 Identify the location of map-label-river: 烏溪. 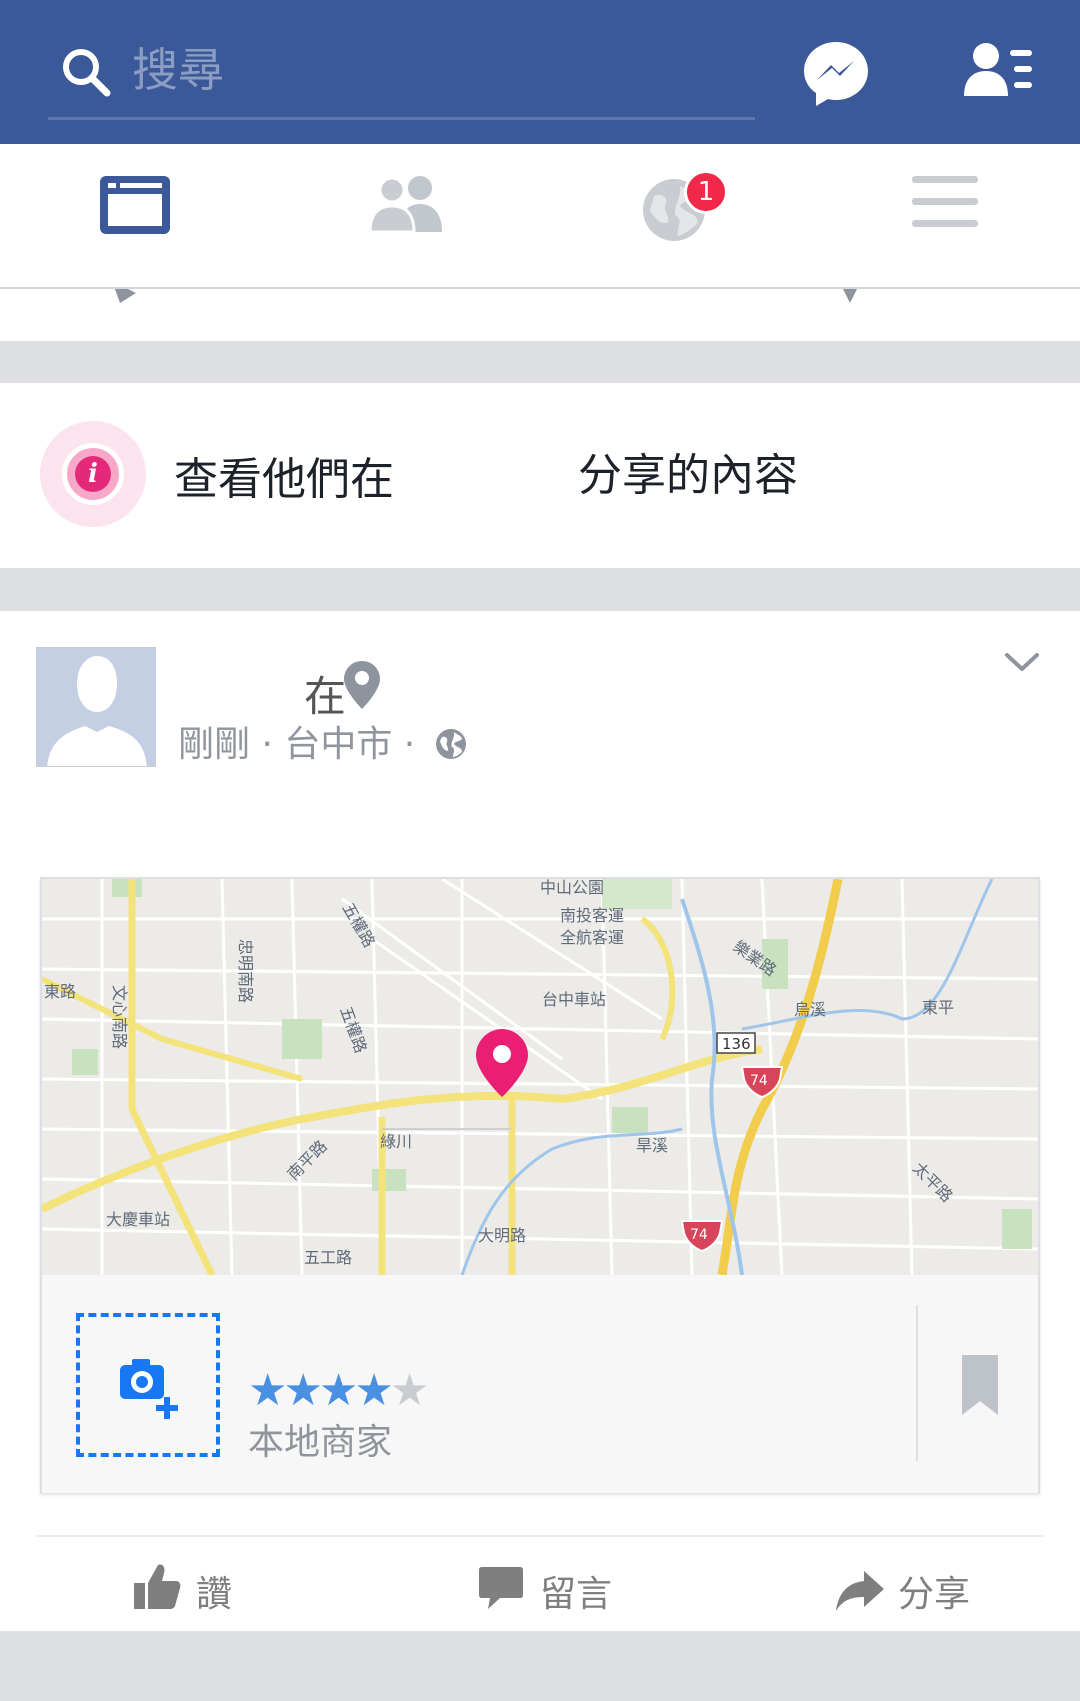
(810, 1009).